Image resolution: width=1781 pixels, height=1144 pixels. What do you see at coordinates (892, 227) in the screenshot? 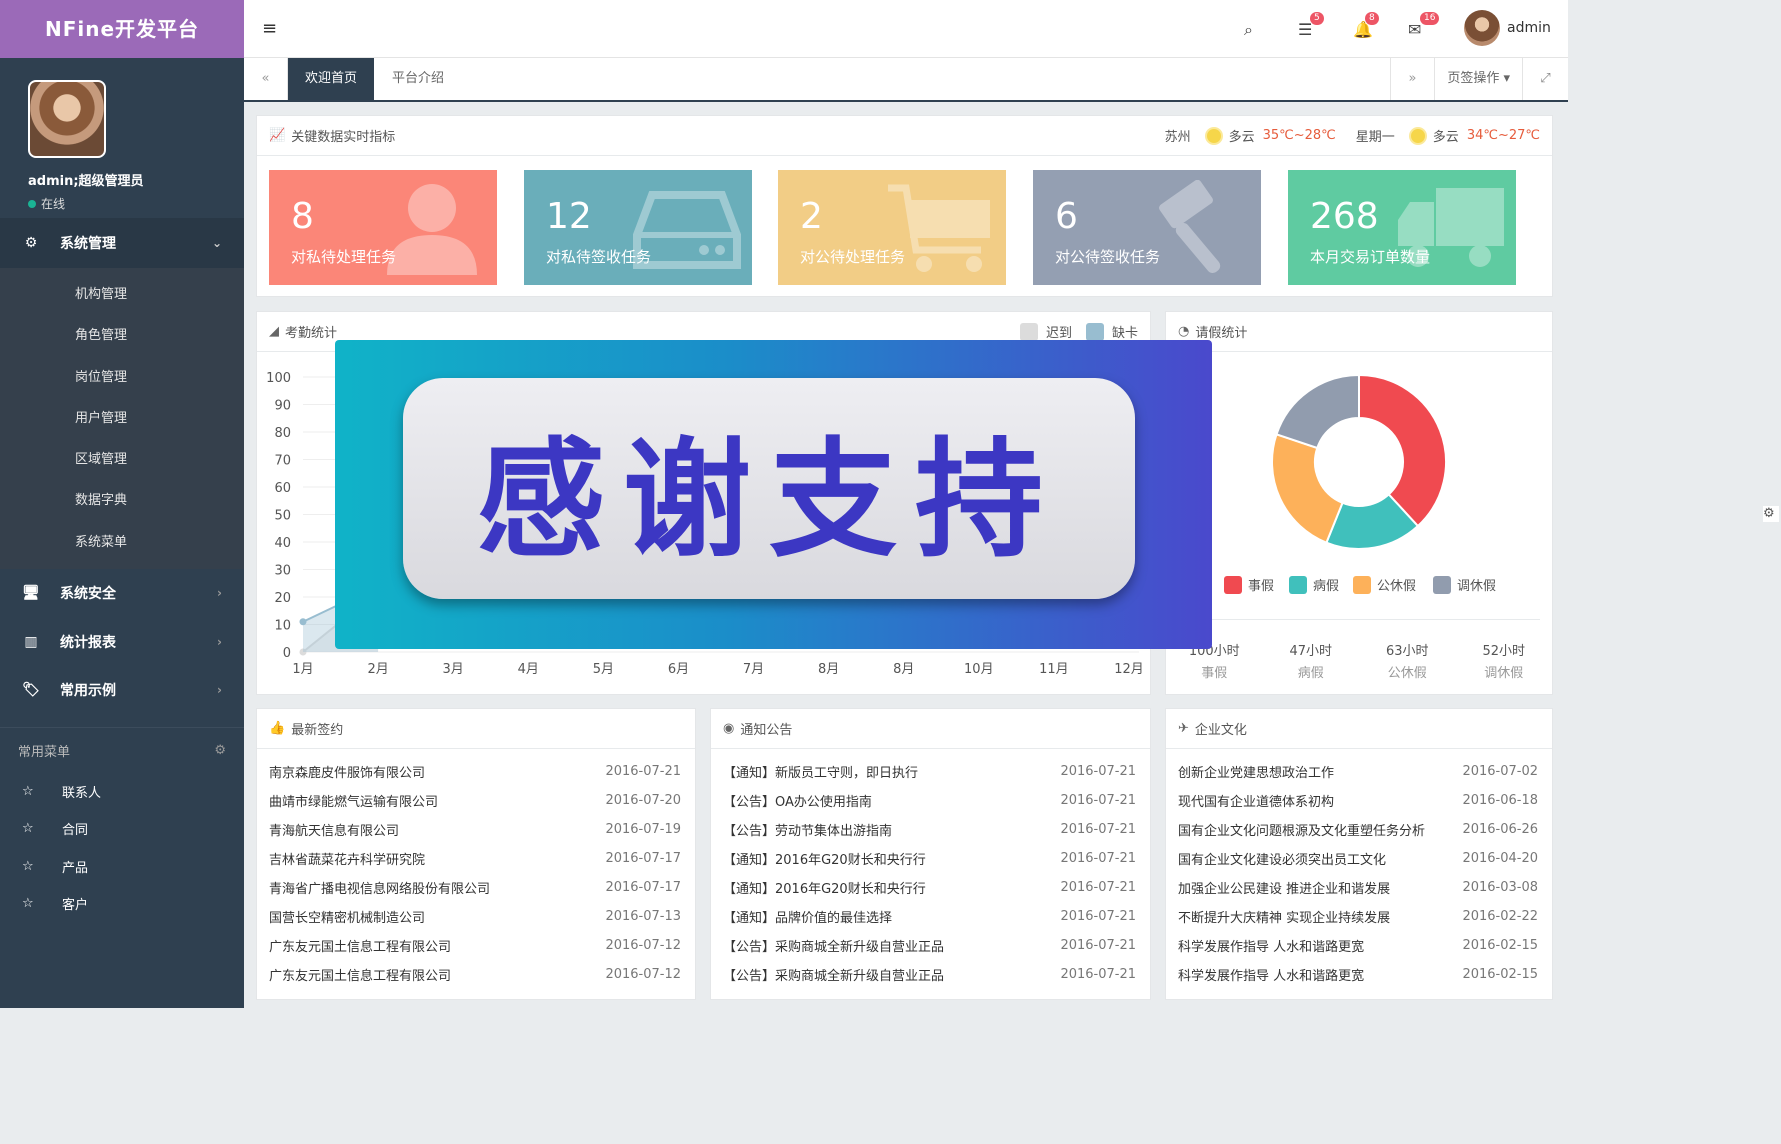
I see `kpi-card: 2 对公待处理任务` at bounding box center [892, 227].